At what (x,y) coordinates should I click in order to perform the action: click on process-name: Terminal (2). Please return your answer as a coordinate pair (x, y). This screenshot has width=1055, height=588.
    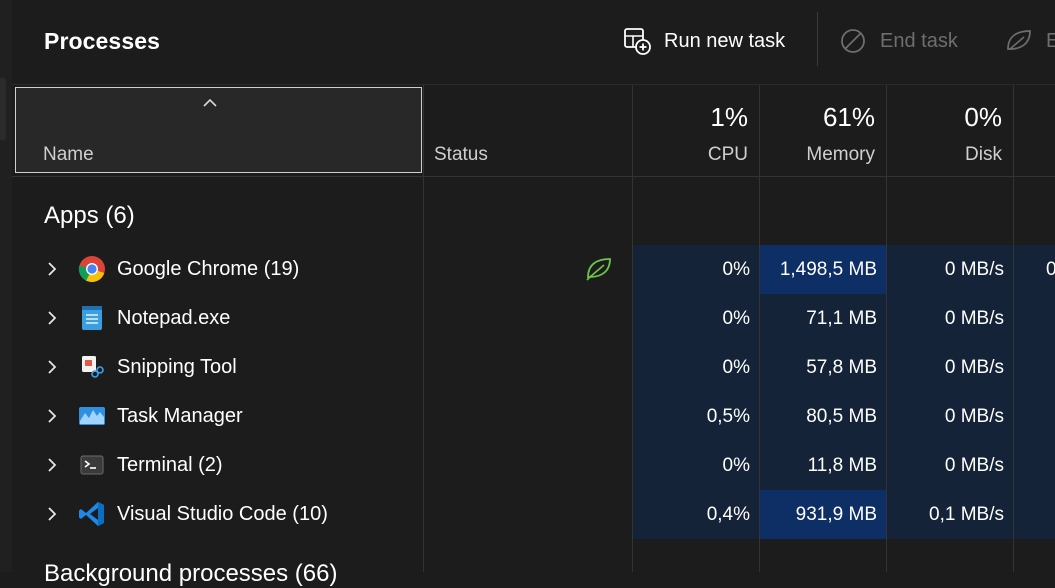
    Looking at the image, I should click on (170, 465).